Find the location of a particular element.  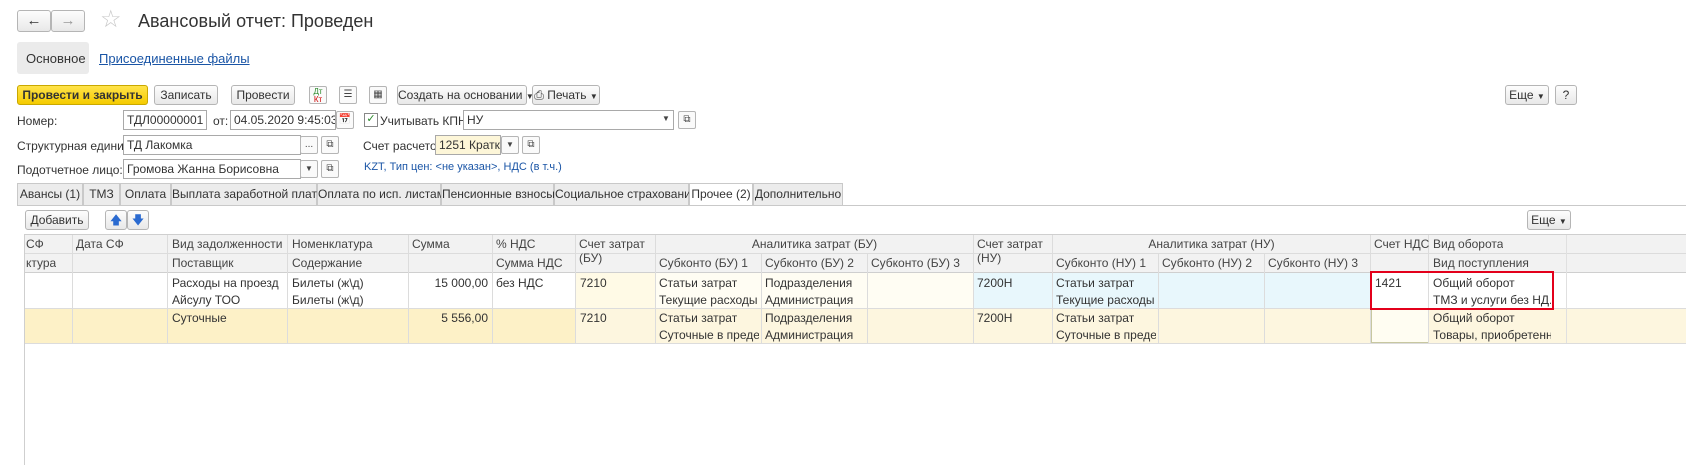

unit-open-icon: ⧉ is located at coordinates (330, 145).